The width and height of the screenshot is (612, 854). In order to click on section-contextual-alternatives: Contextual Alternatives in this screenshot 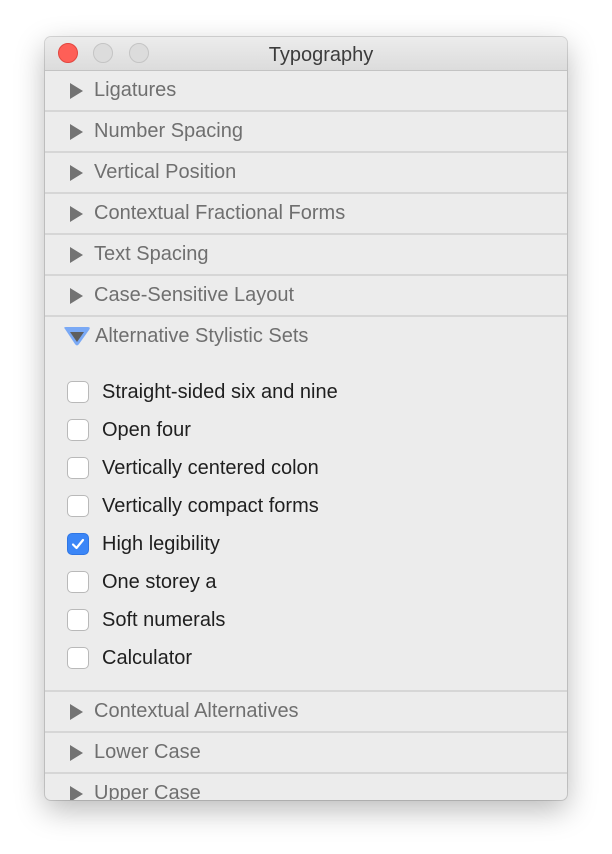, I will do `click(306, 712)`.